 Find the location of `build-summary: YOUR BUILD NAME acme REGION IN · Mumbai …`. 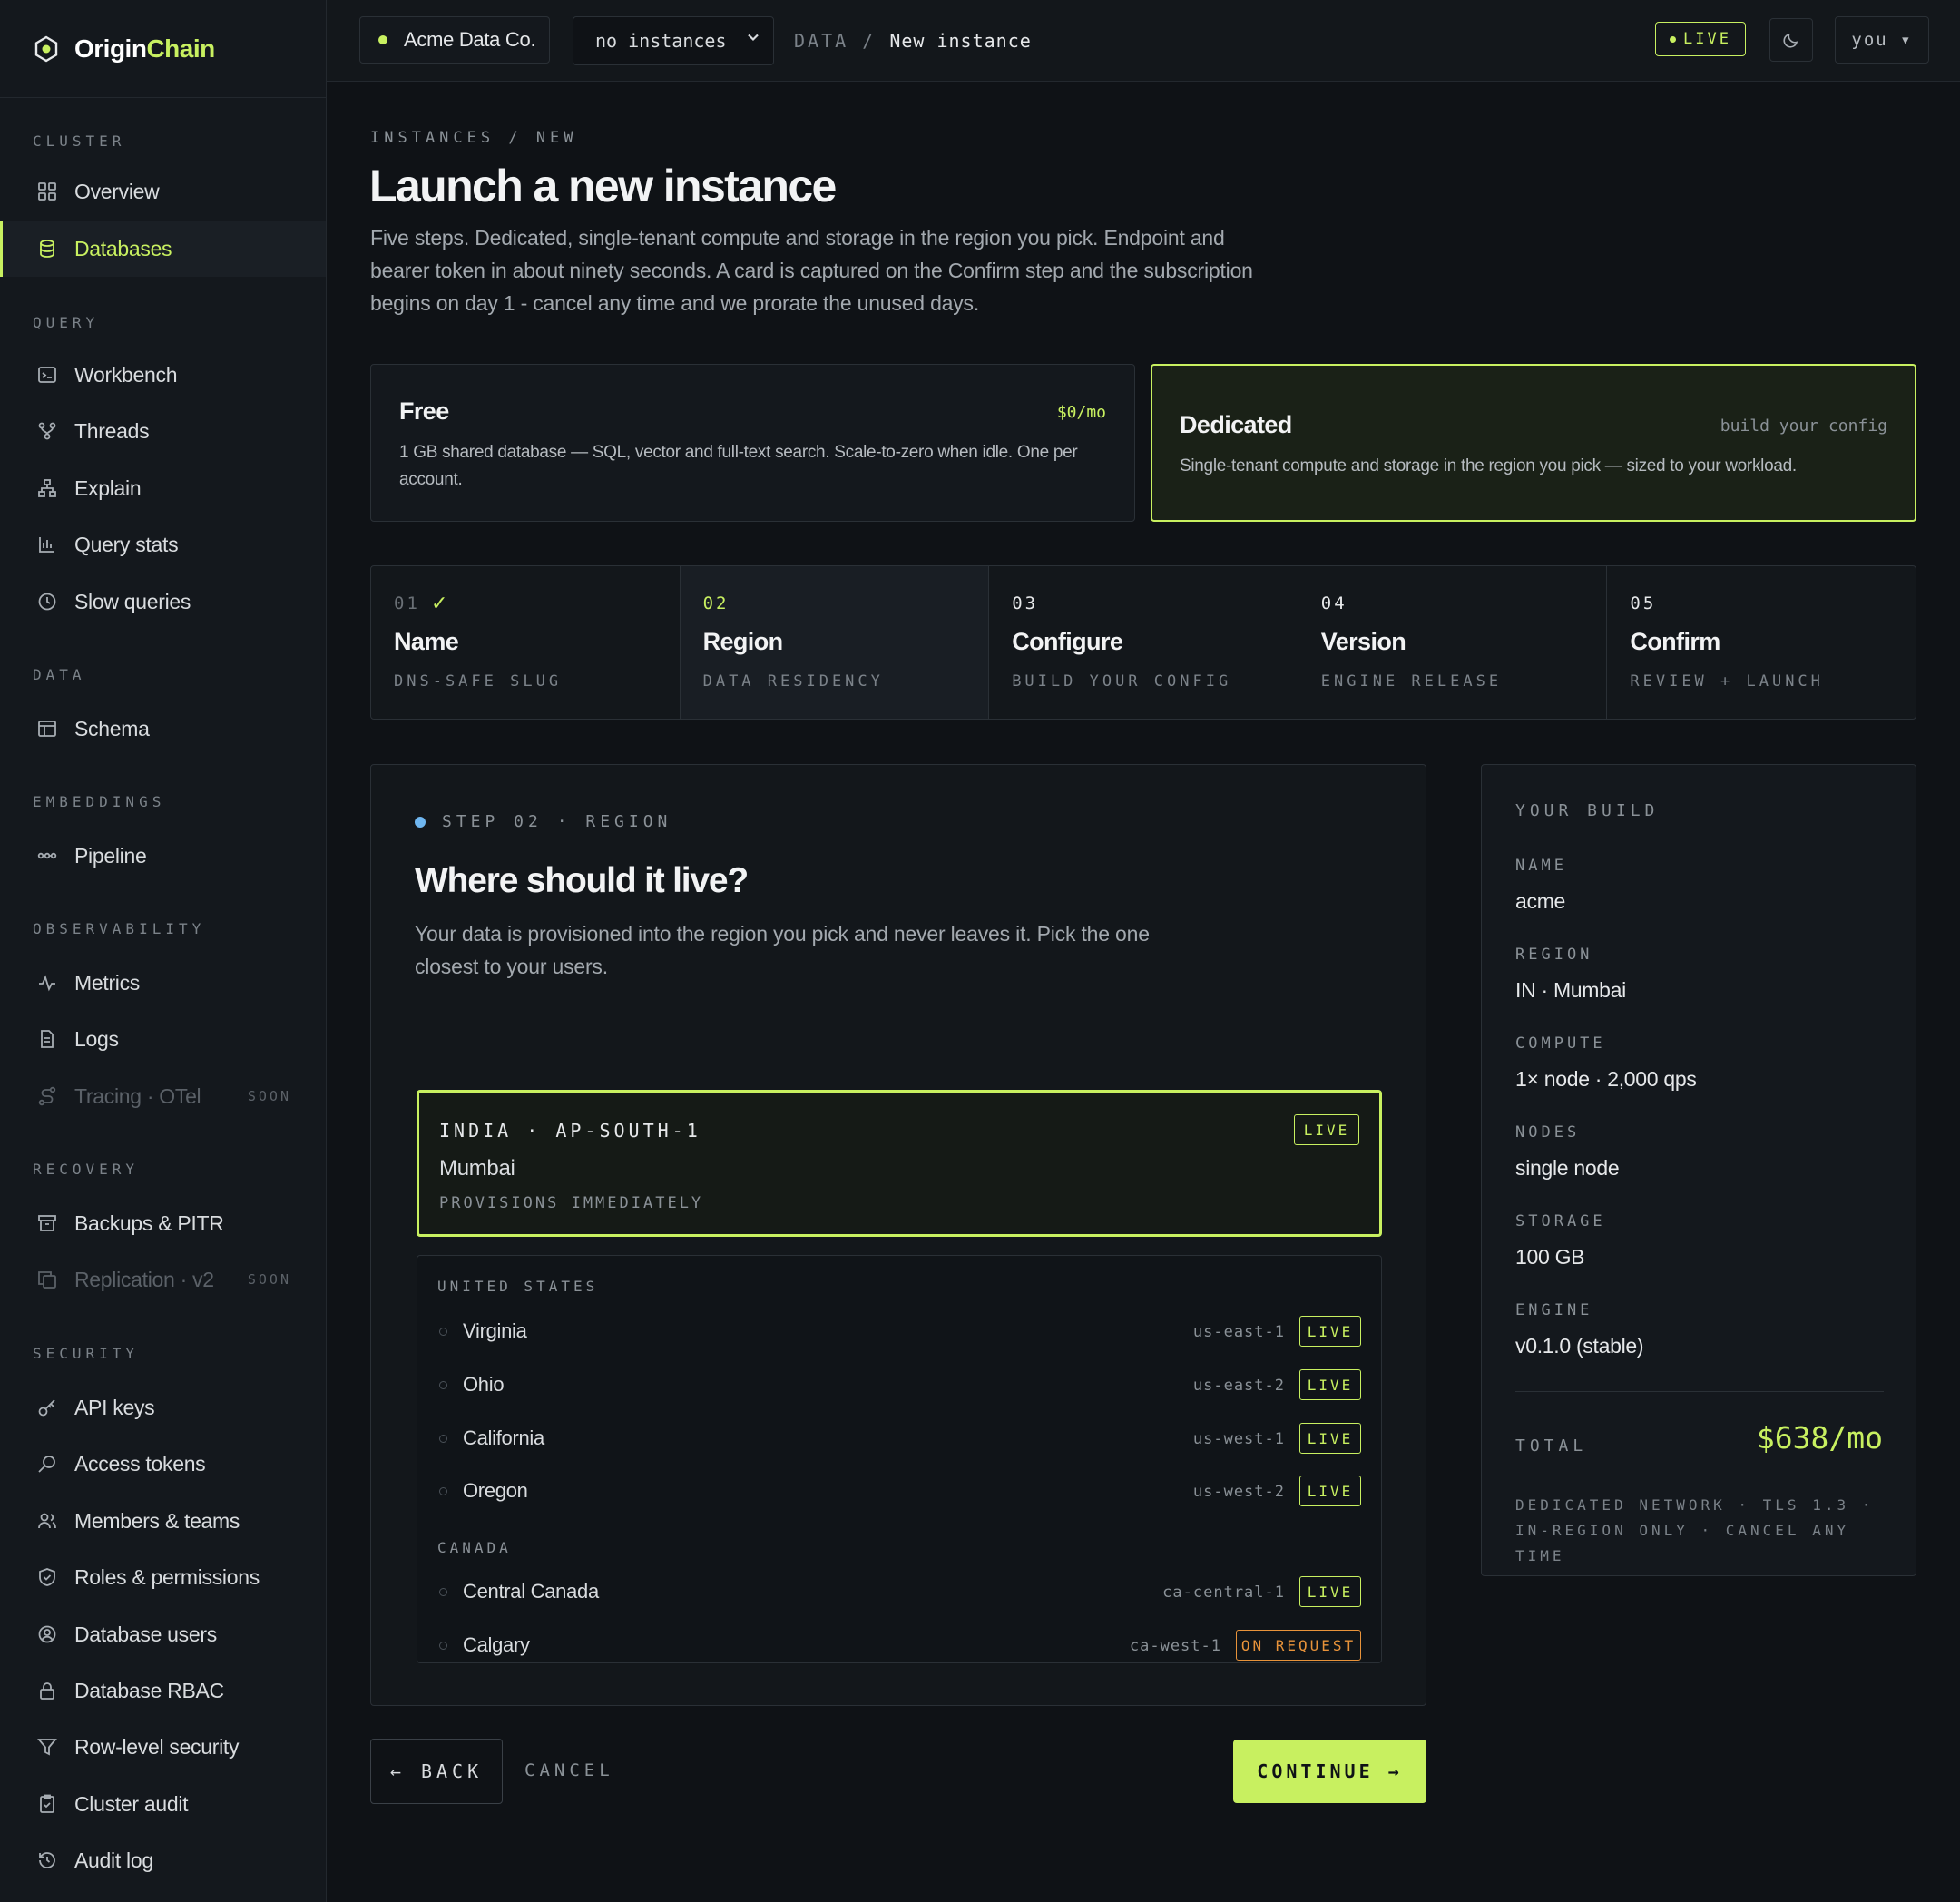

build-summary: YOUR BUILD NAME acme REGION IN · Mumbai … is located at coordinates (1698, 1170).